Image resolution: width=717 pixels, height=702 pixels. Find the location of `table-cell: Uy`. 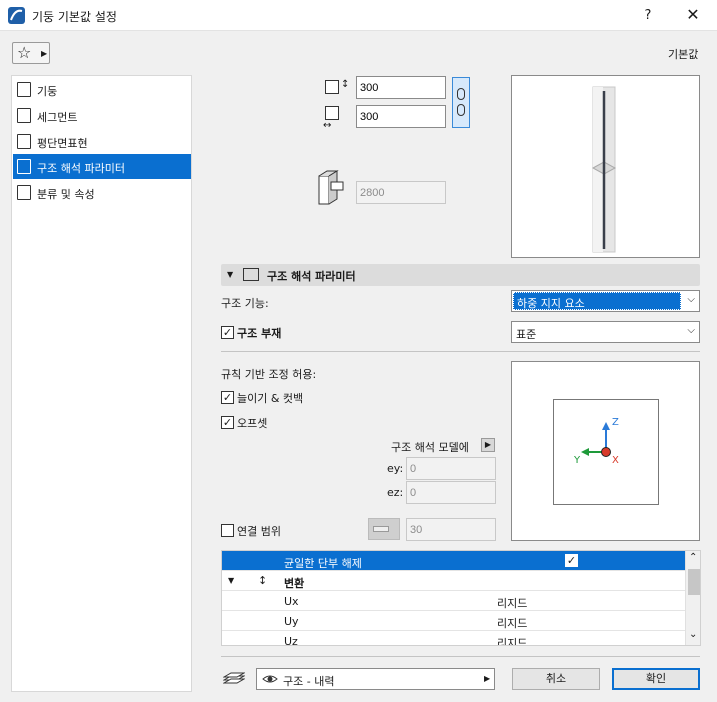

table-cell: Uy is located at coordinates (291, 621).